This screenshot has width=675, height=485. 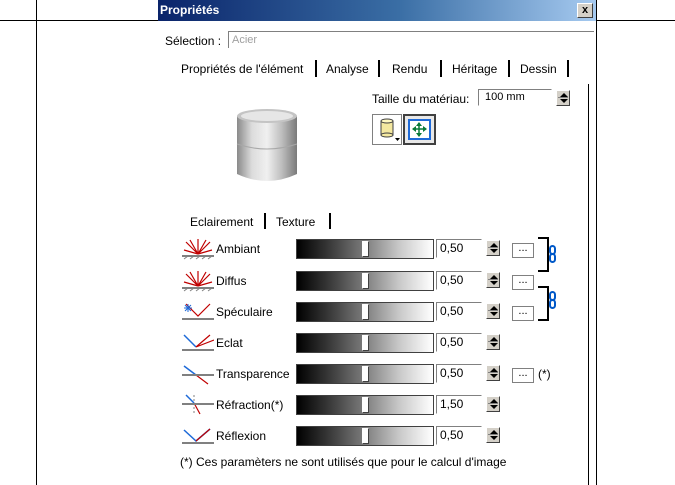 What do you see at coordinates (229, 343) in the screenshot?
I see `row-label: Eclat` at bounding box center [229, 343].